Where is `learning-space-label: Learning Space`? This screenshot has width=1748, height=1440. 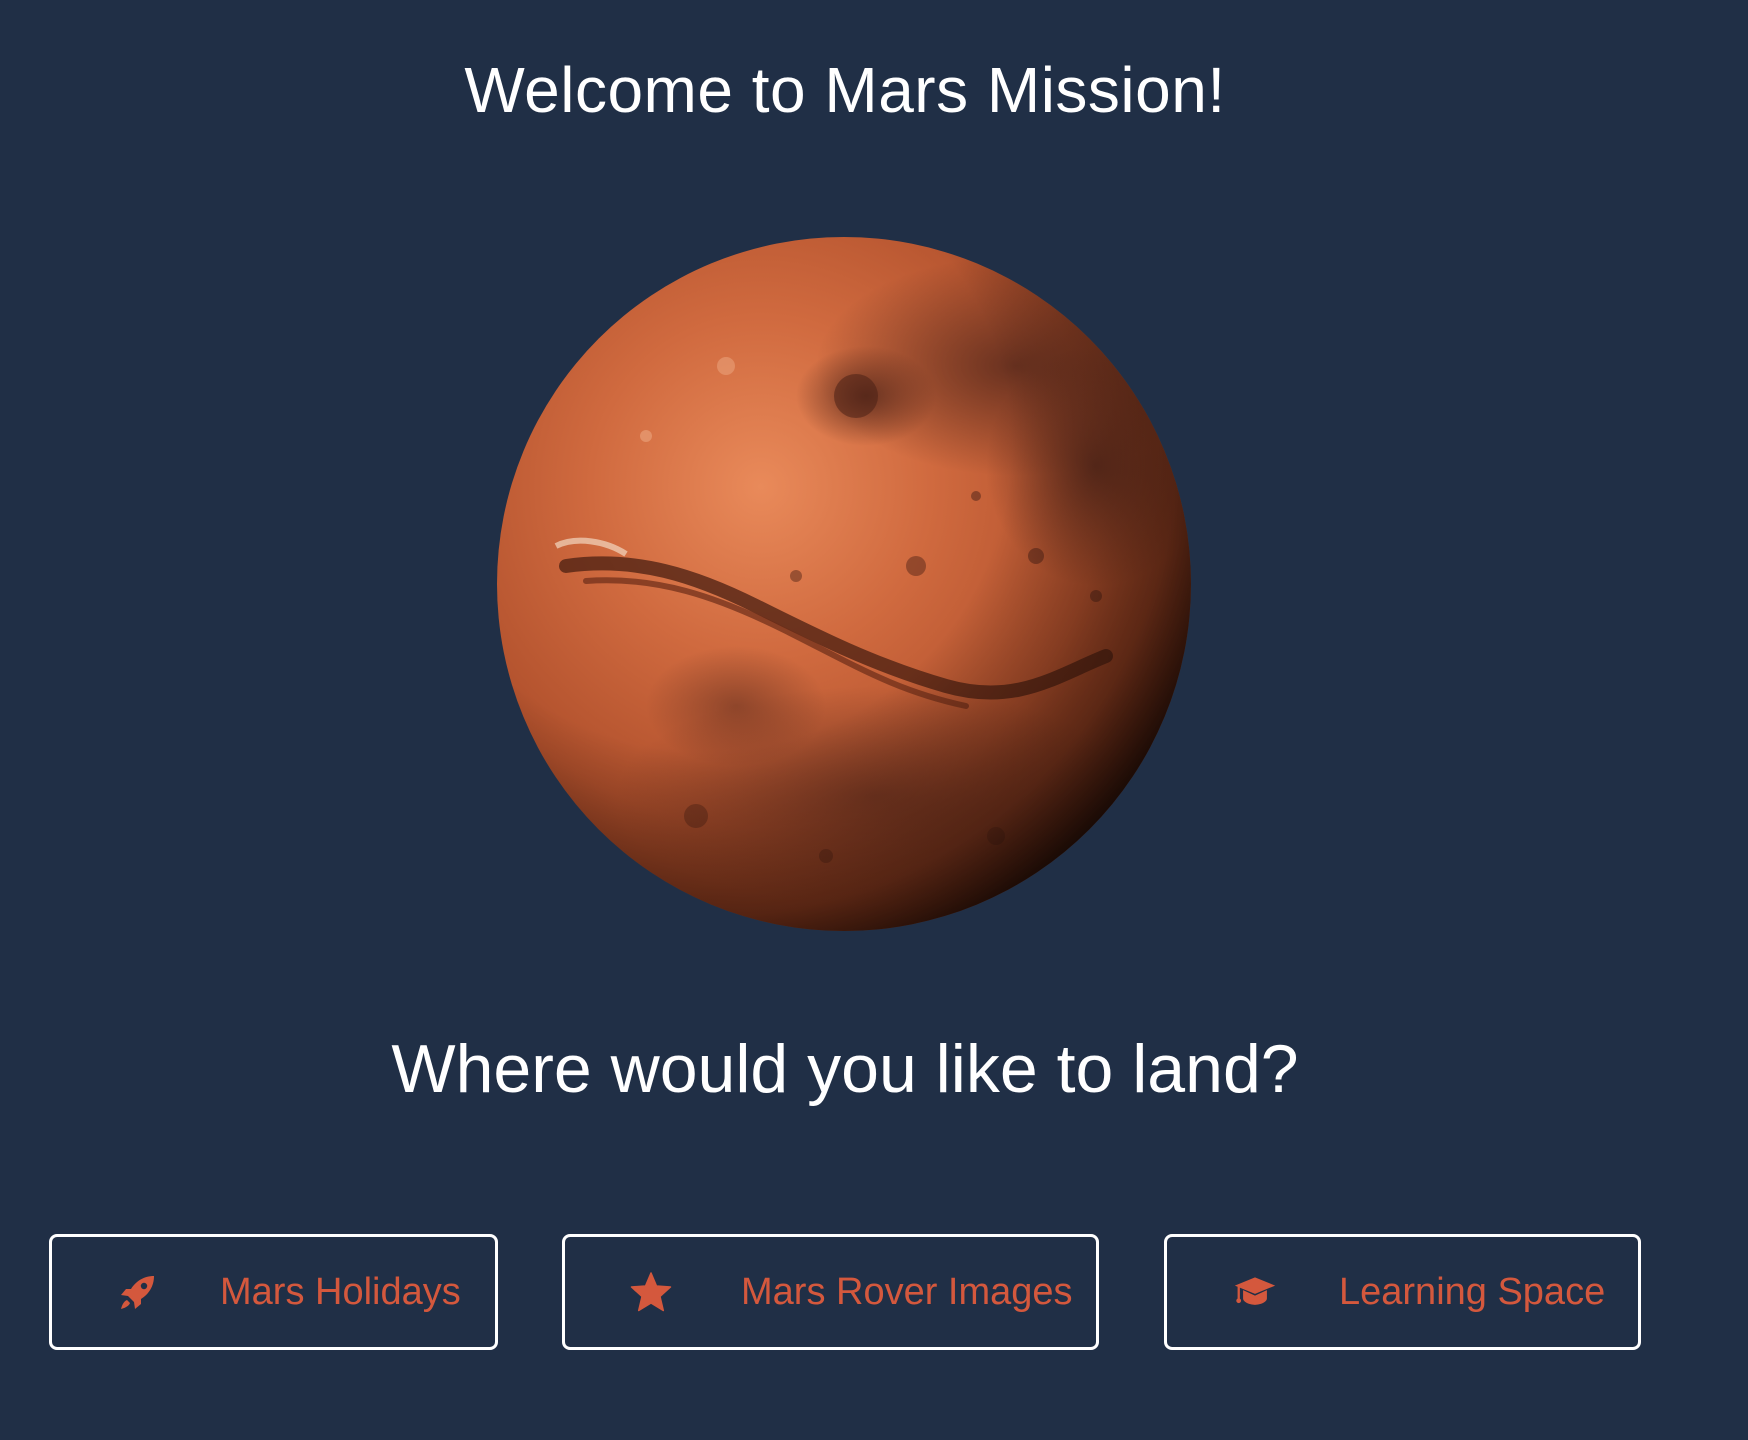
learning-space-label: Learning Space is located at coordinates (1472, 1291).